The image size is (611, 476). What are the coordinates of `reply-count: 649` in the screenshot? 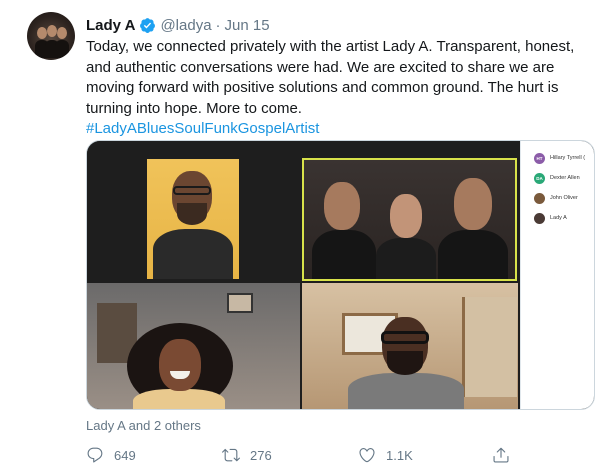 It's located at (125, 455).